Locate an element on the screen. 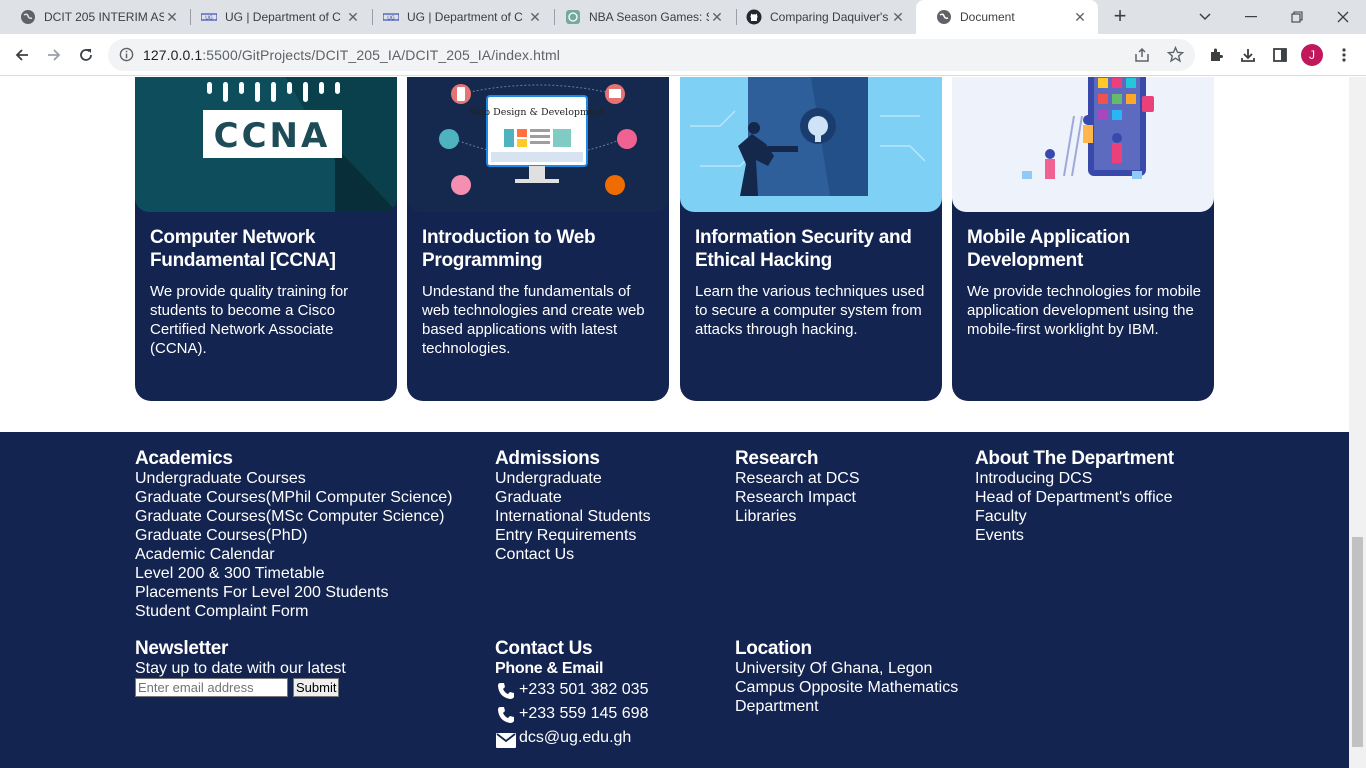  browser-tab: DCIT 205 INTERIM AS ✕ is located at coordinates (95, 17).